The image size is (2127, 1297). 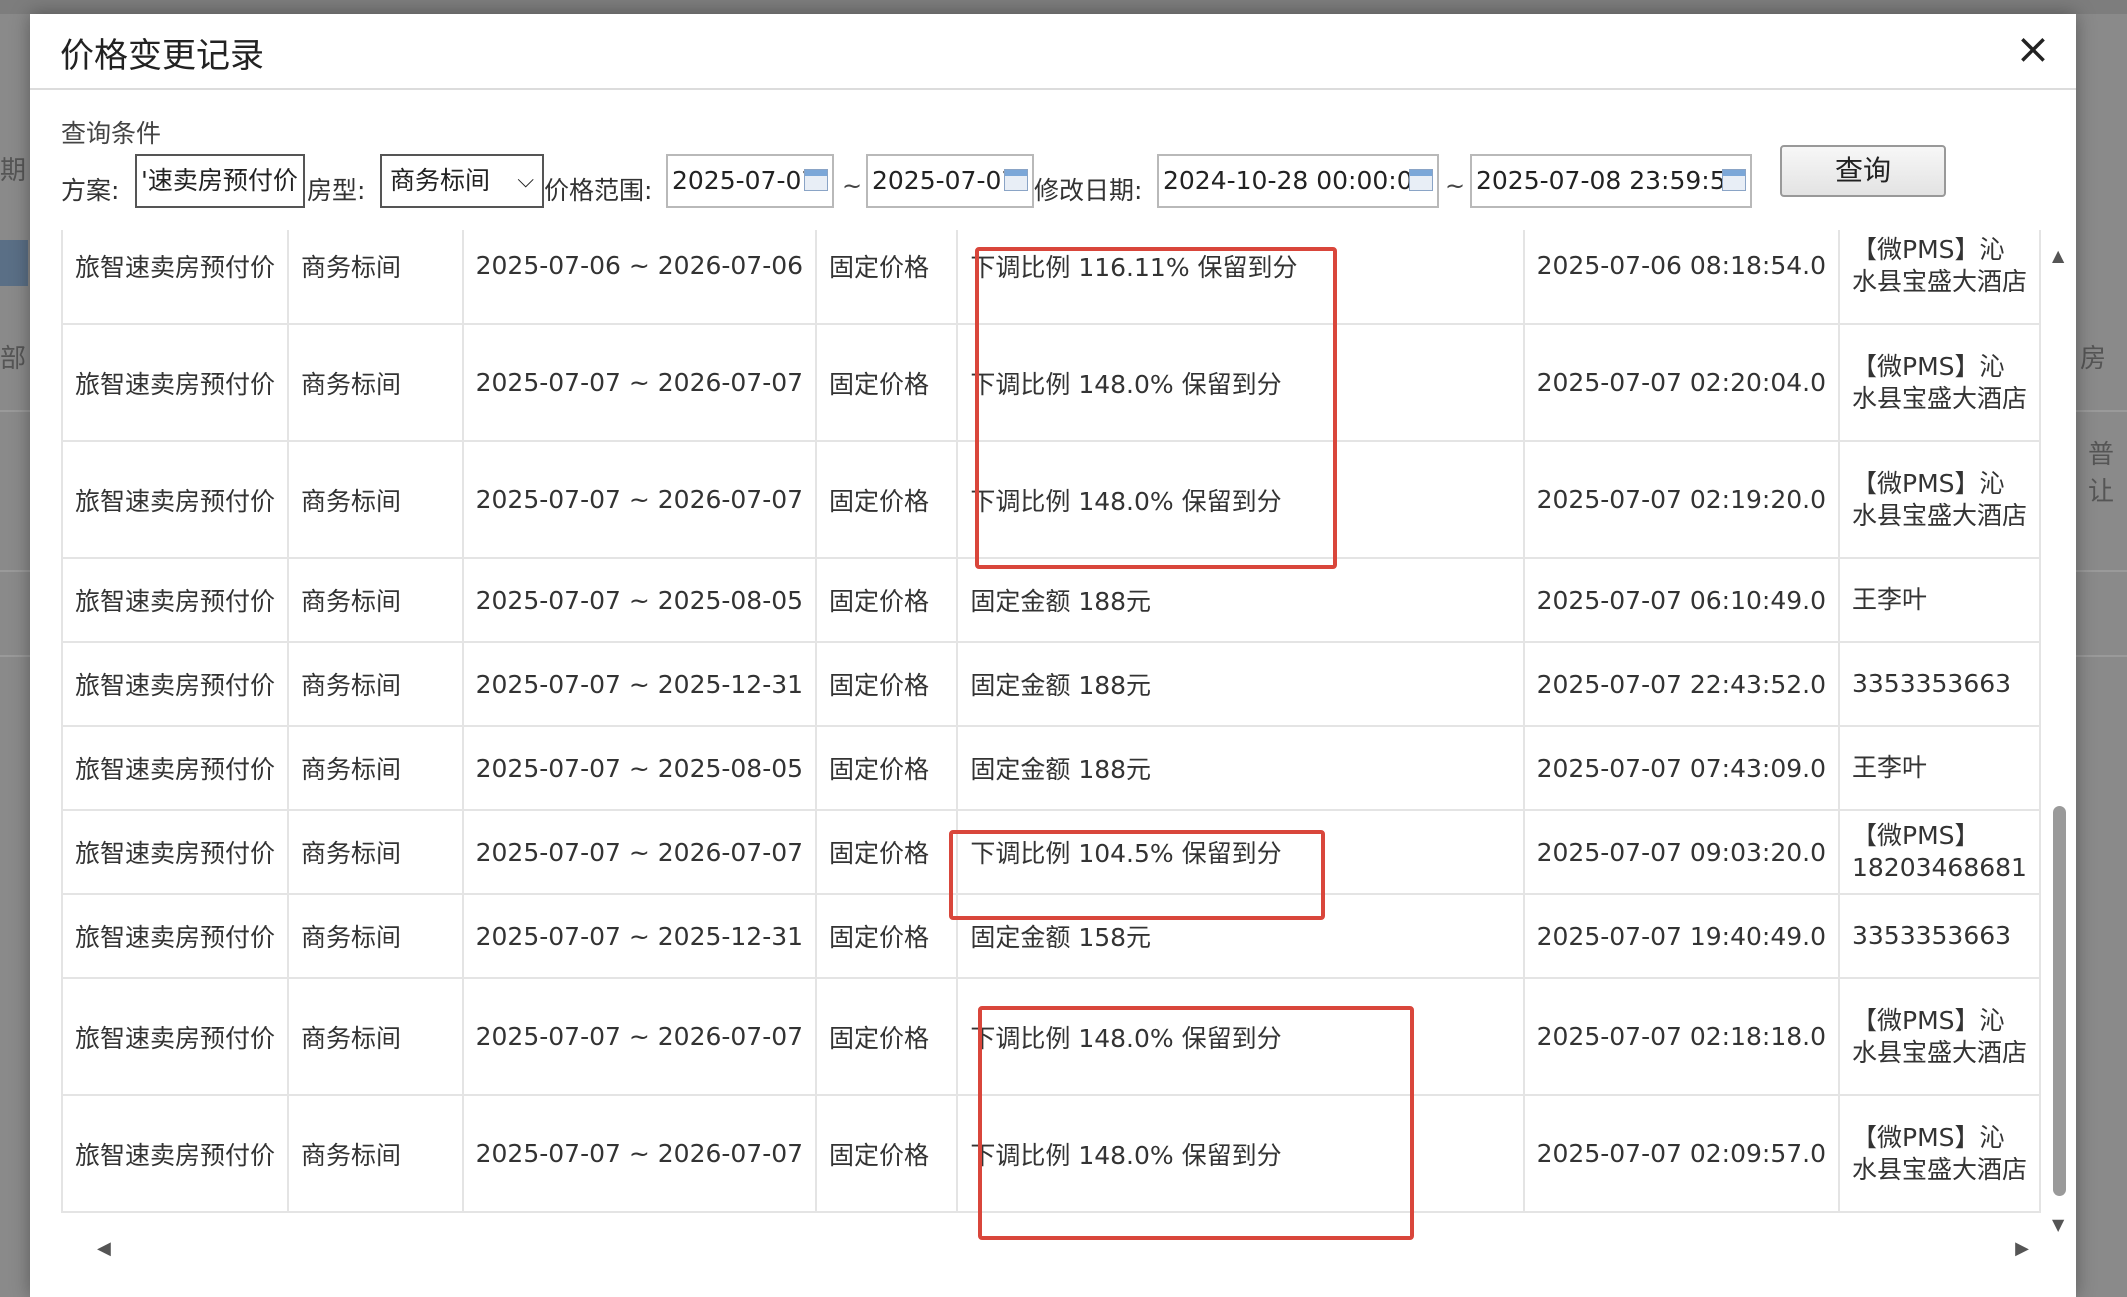 I want to click on cell-operator: 【微PMS】18203468681, so click(x=1939, y=852).